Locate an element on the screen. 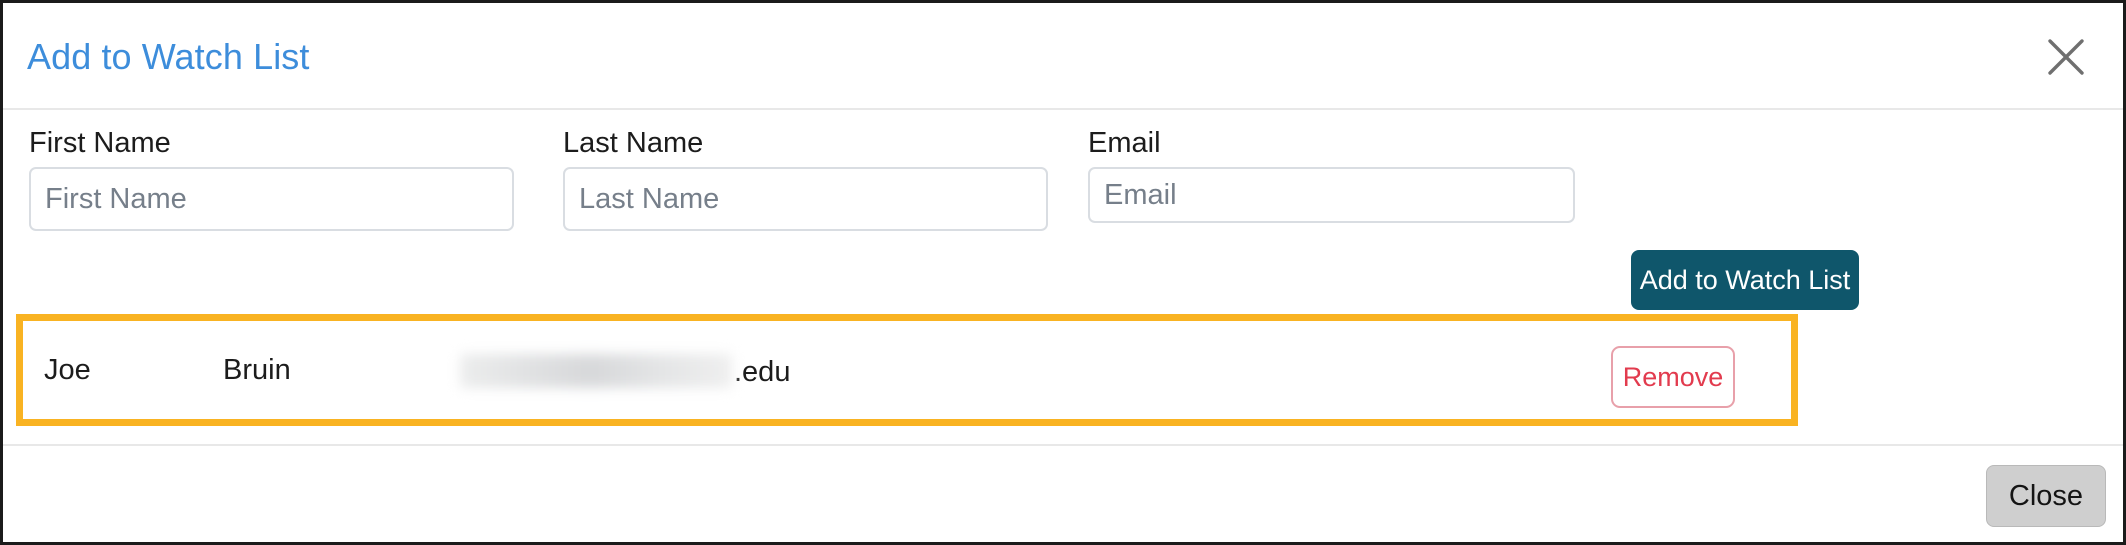 This screenshot has width=2126, height=545. first-name-field-group: First Name is located at coordinates (271, 178).